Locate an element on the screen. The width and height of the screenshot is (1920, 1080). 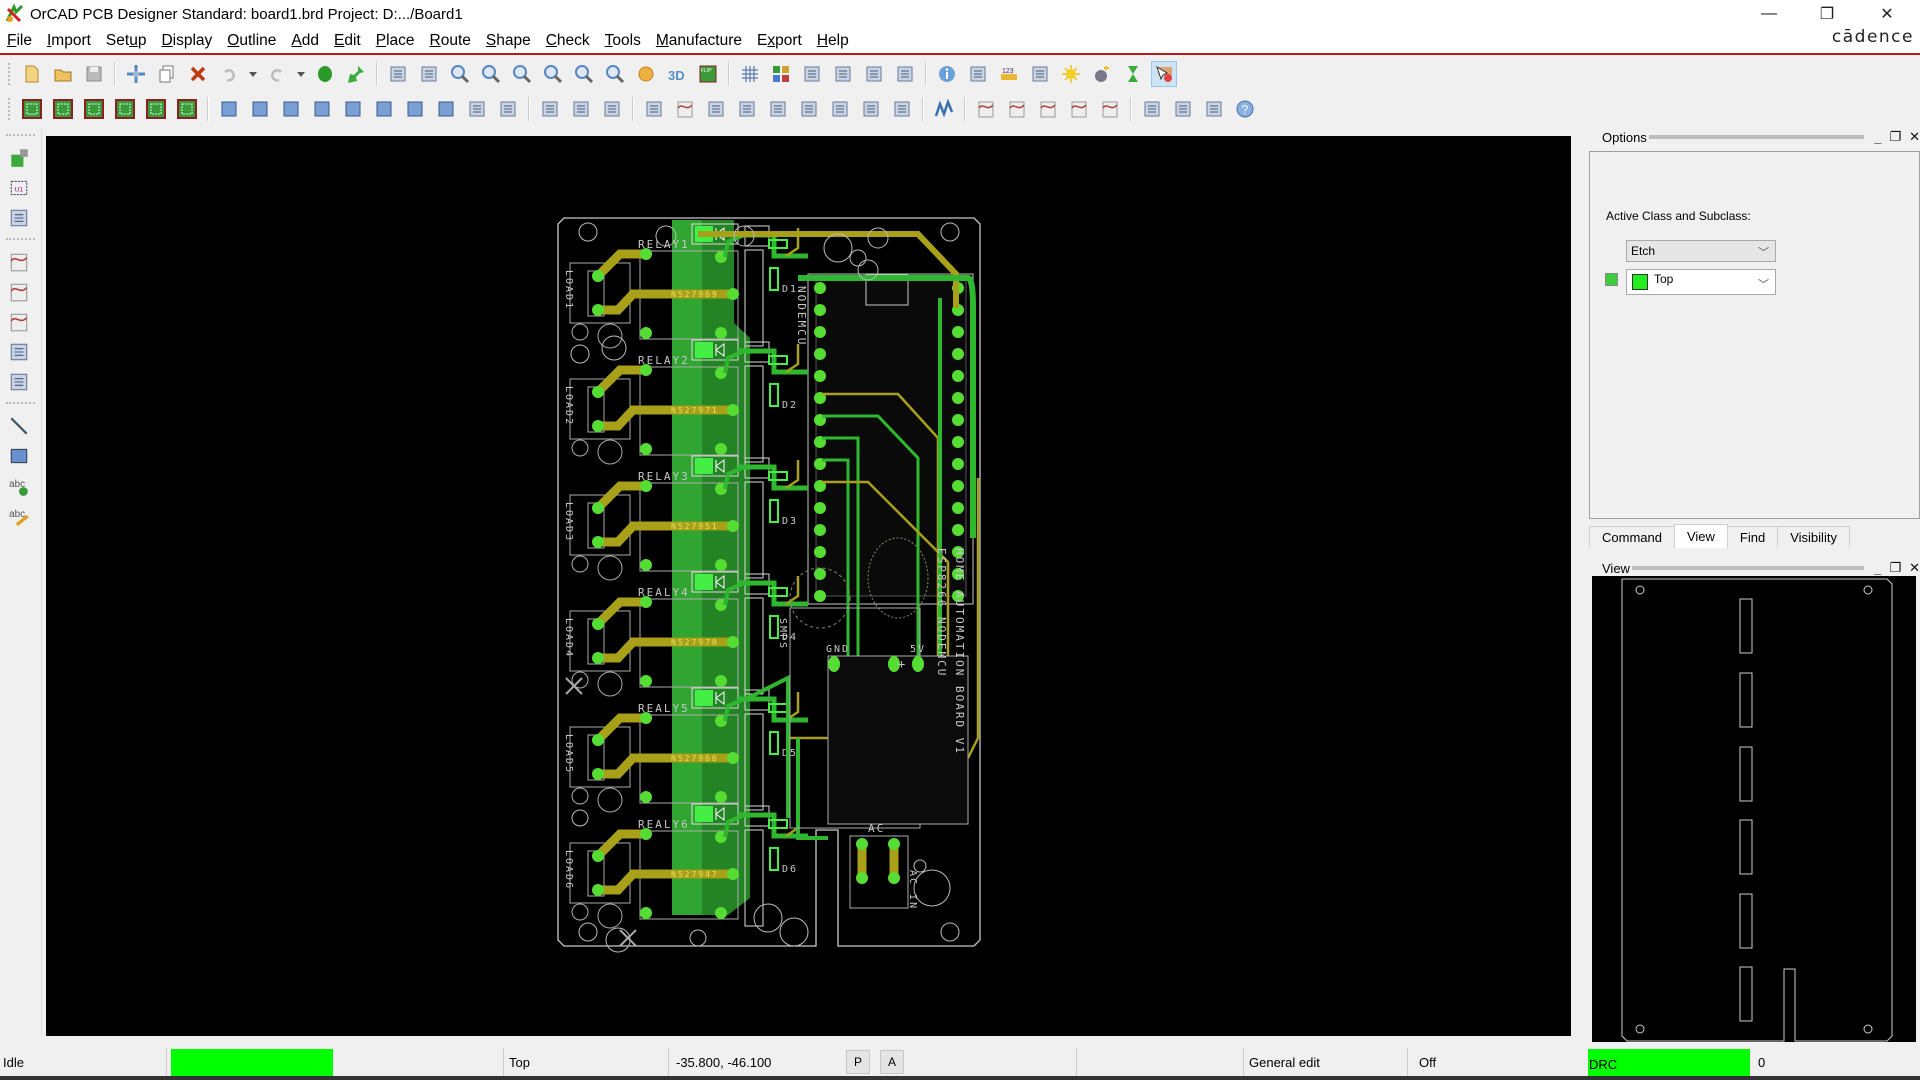
pick-button: P is located at coordinates (858, 1062).